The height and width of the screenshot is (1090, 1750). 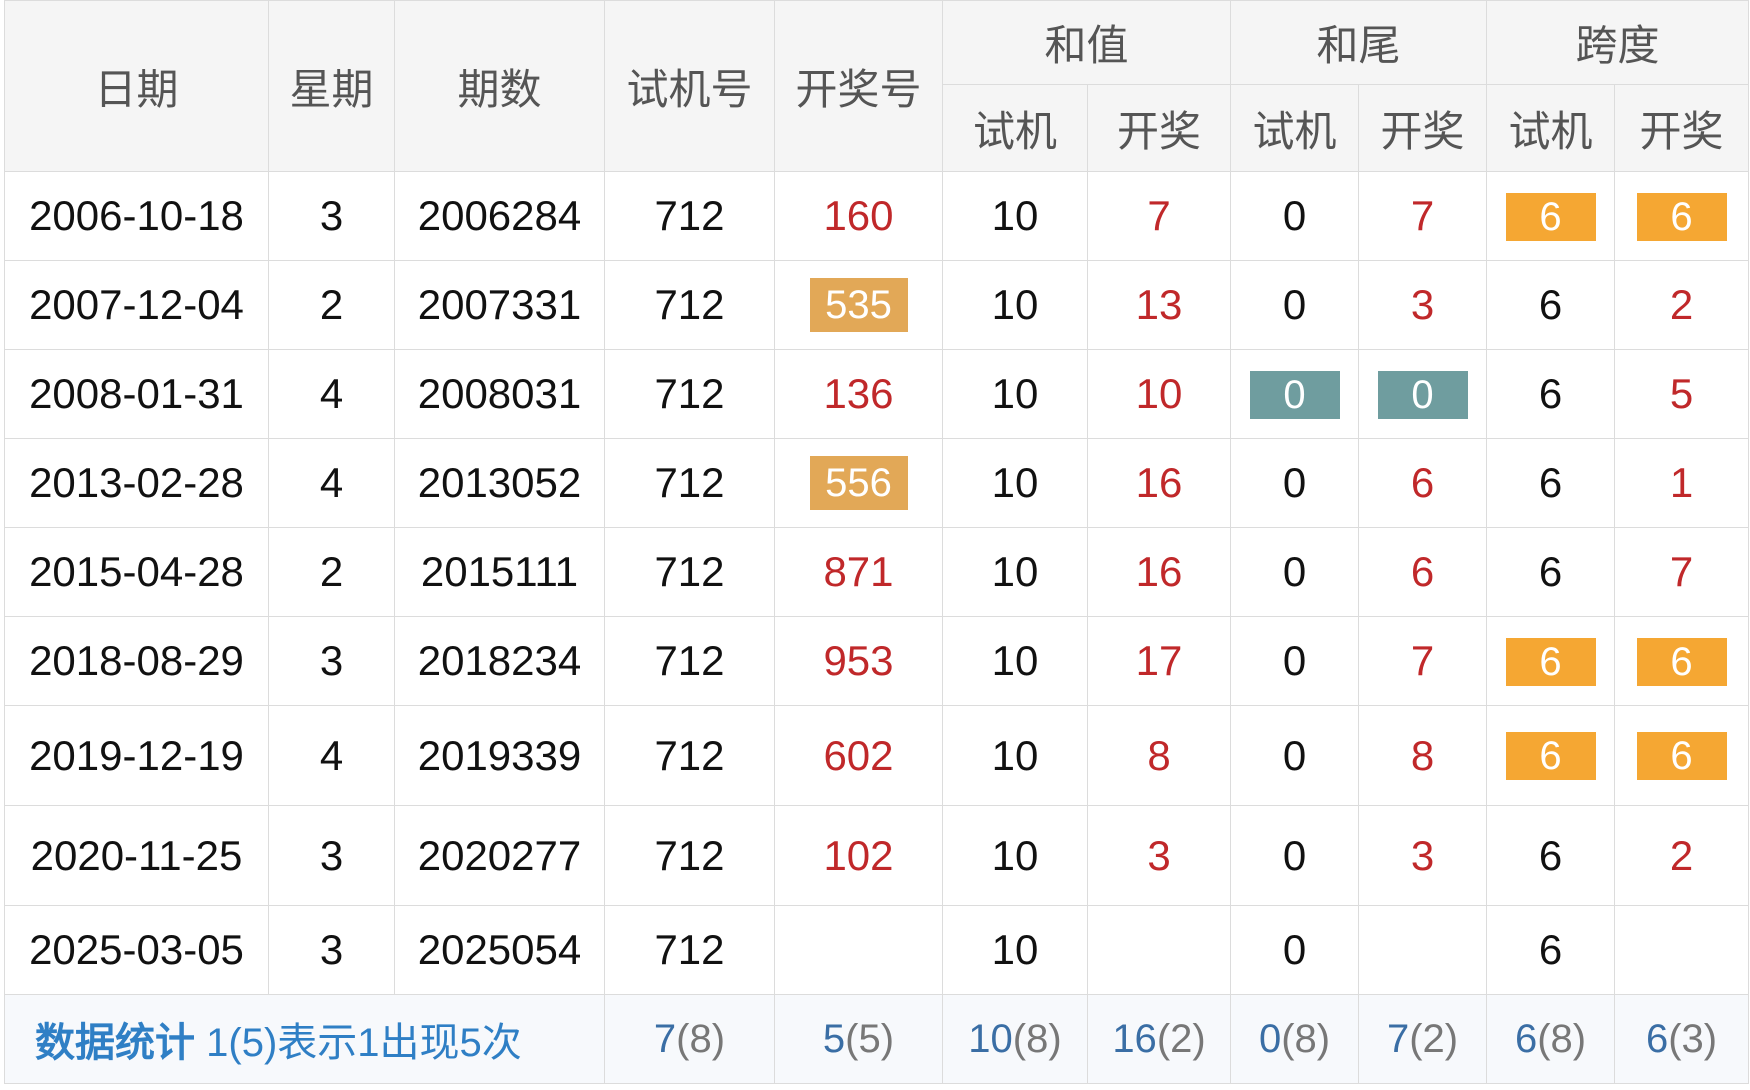 I want to click on header-tail-trial: 试机, so click(x=1295, y=128).